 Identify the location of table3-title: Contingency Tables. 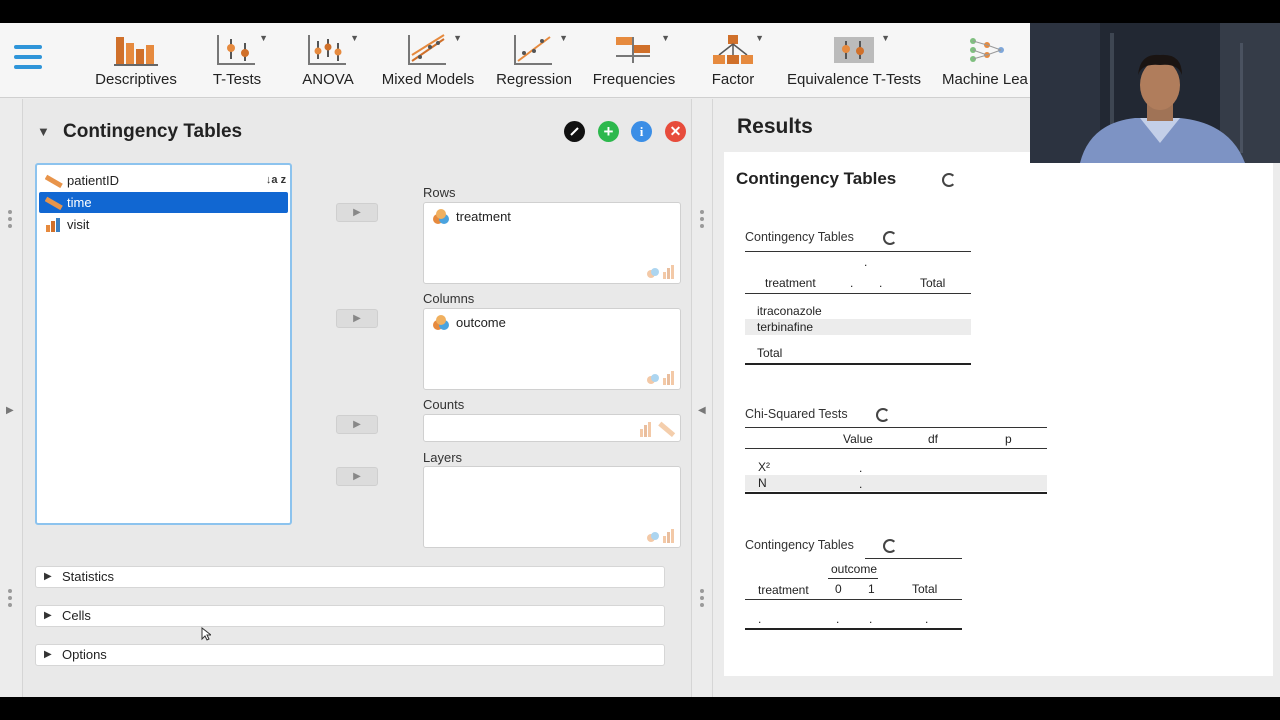
(799, 545).